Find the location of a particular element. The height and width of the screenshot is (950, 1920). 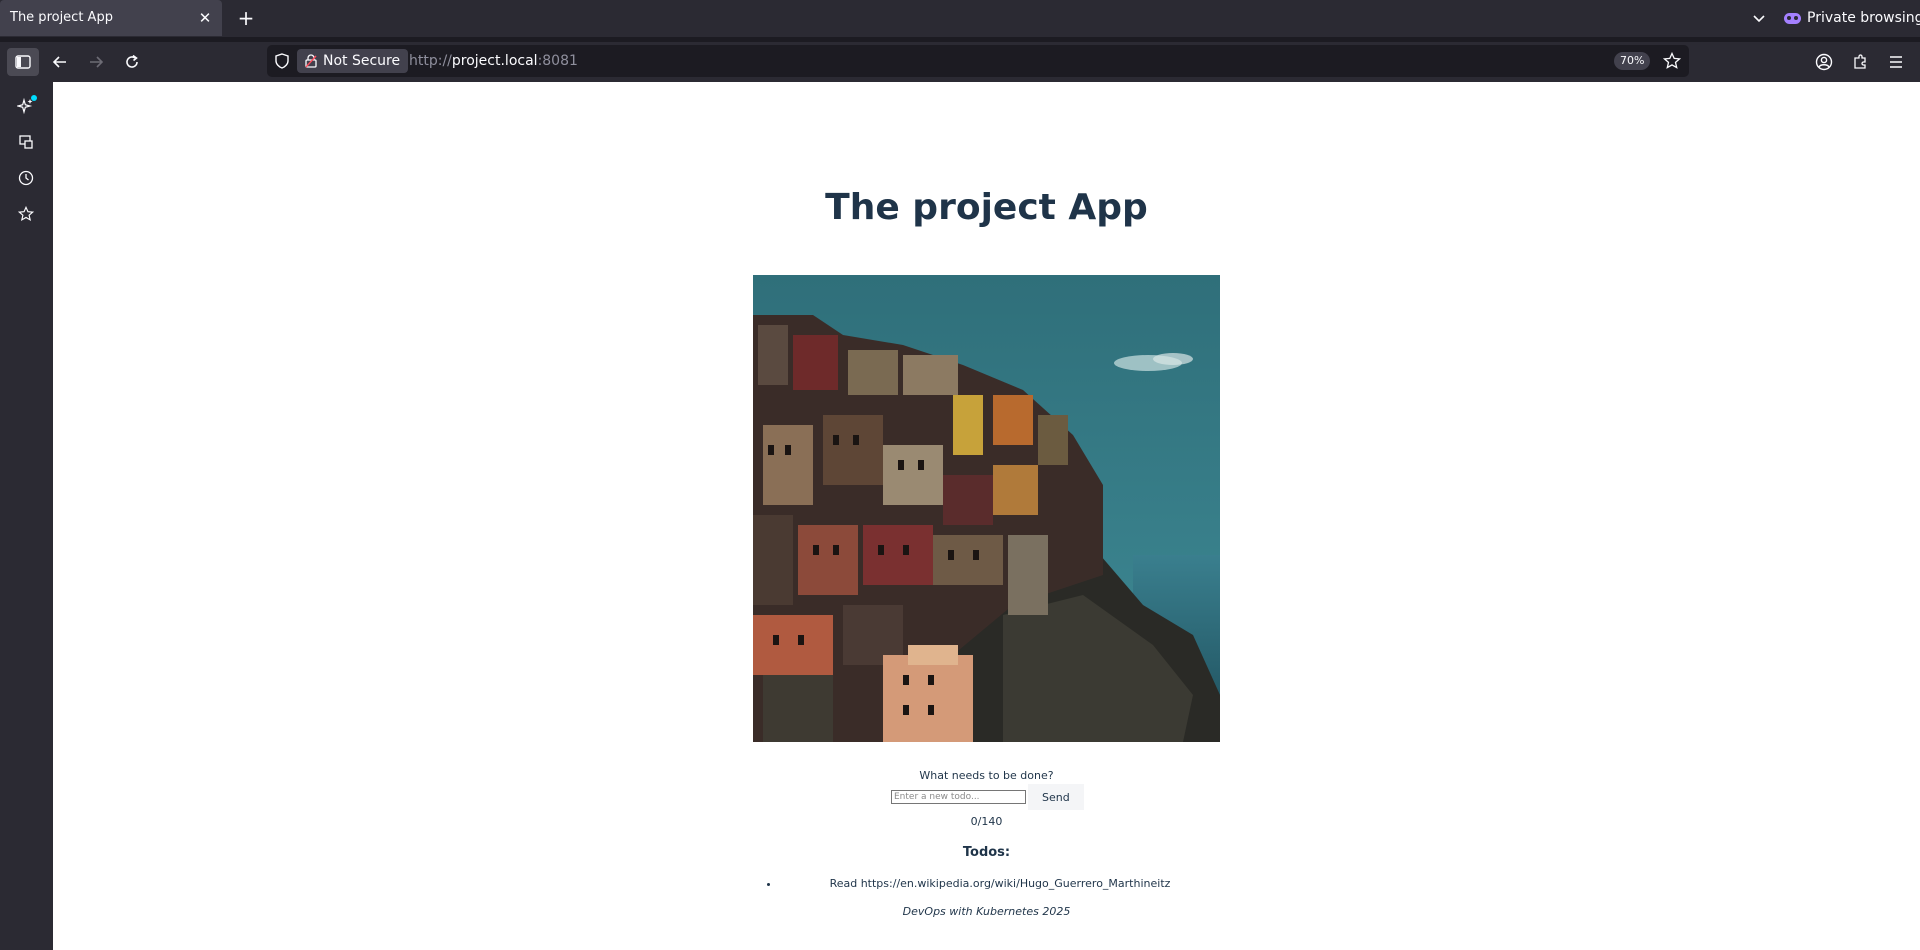

clock-icon is located at coordinates (26, 178).